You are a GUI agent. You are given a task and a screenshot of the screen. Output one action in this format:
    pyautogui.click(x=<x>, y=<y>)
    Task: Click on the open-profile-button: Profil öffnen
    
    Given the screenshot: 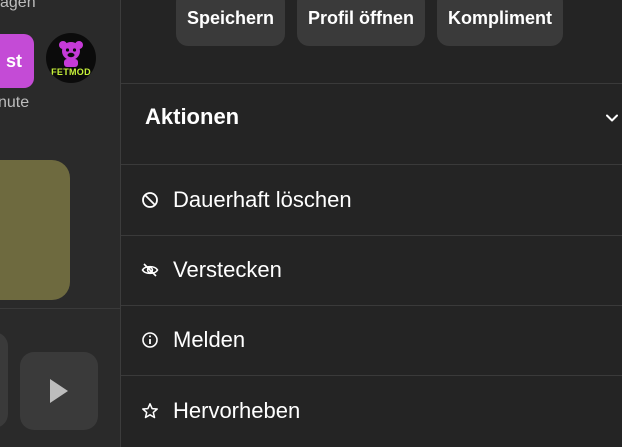 What is the action you would take?
    pyautogui.click(x=361, y=23)
    